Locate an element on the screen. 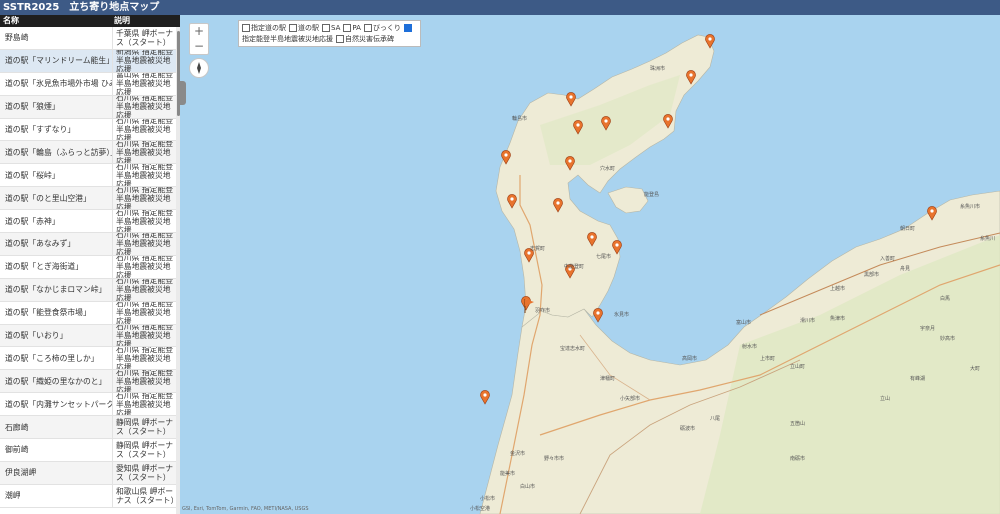 The height and width of the screenshot is (514, 1000). place-label: 糸魚川市 is located at coordinates (970, 207).